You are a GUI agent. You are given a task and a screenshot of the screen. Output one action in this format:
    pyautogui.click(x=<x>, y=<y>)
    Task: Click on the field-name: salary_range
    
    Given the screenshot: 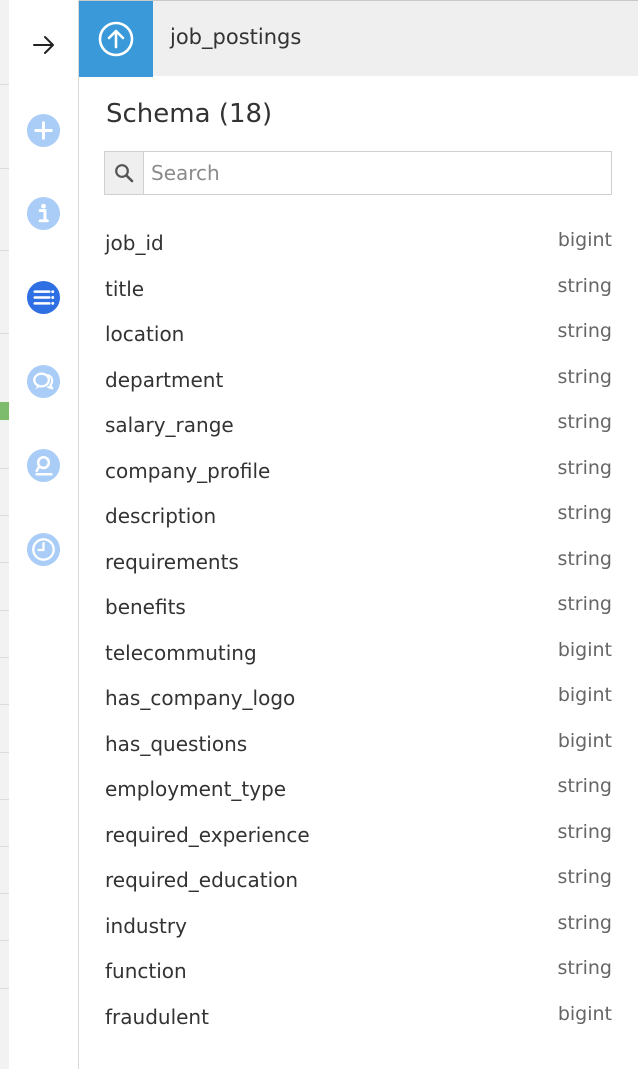 What is the action you would take?
    pyautogui.click(x=169, y=425)
    